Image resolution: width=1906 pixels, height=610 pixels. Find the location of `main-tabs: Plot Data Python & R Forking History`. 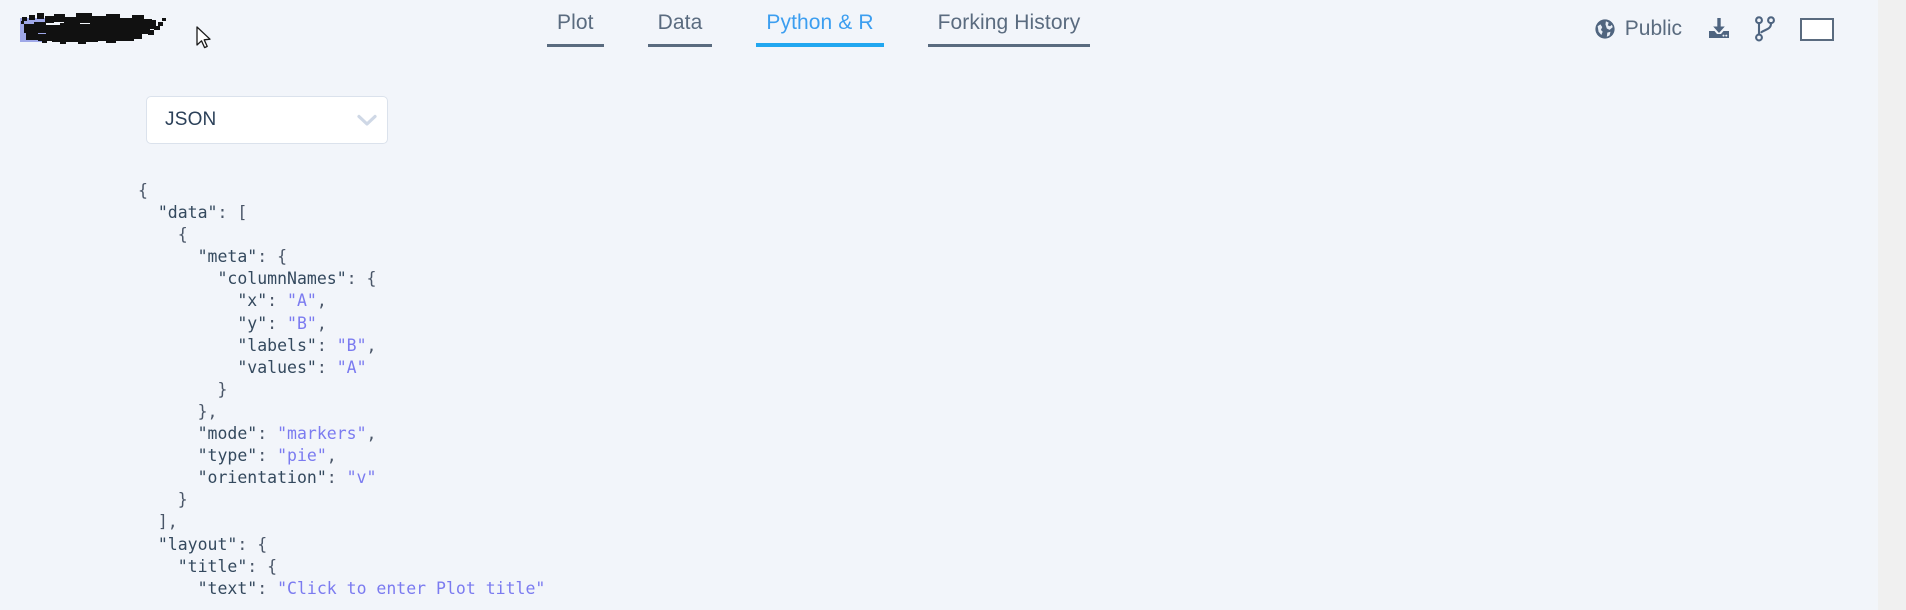

main-tabs: Plot Data Python & R Forking History is located at coordinates (818, 29).